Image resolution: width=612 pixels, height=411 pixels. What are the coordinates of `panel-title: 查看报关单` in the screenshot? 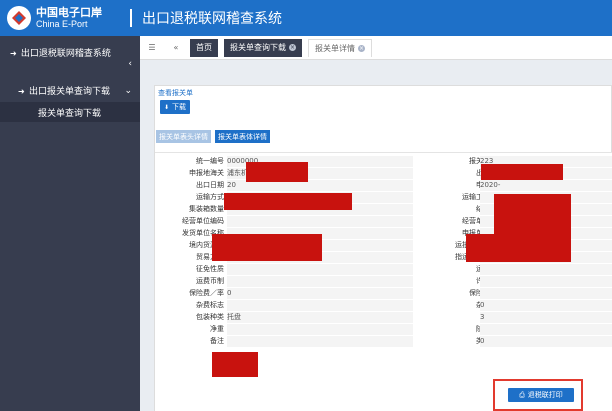 It's located at (175, 93).